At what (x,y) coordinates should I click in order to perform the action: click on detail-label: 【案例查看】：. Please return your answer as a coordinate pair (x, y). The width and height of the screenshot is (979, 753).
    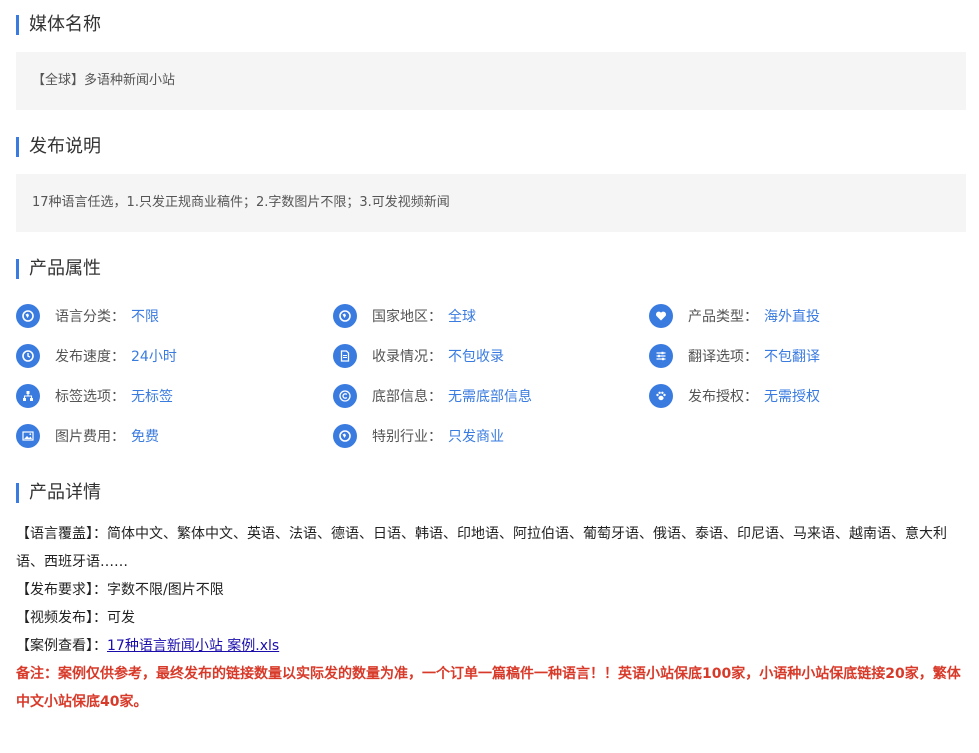
    Looking at the image, I should click on (61, 646).